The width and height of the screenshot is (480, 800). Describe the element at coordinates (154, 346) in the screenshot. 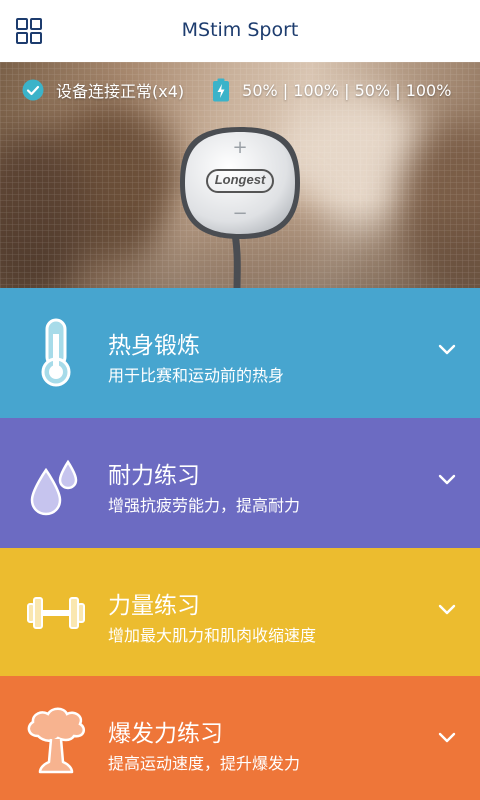

I see `card-title: 热身锻炼` at that location.